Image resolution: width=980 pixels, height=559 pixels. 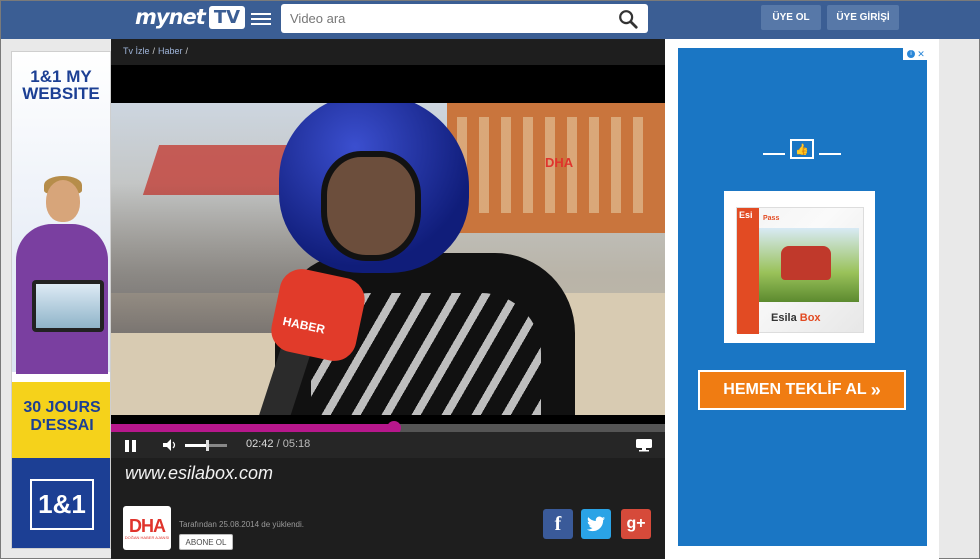 What do you see at coordinates (147, 537) in the screenshot?
I see `channel-logo-subtext: DOĞAN HABER AJANSI` at bounding box center [147, 537].